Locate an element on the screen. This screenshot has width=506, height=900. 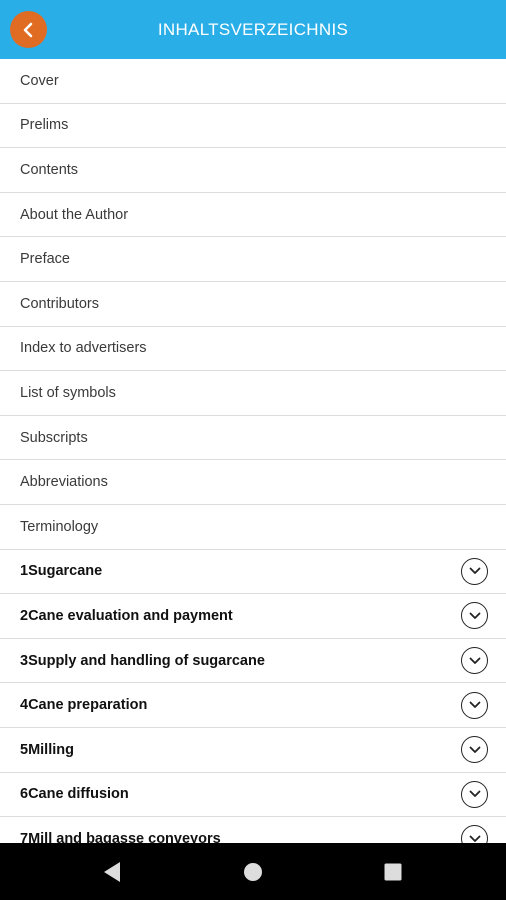
app-bar: INHALTSVERZEICHNIS is located at coordinates (253, 29).